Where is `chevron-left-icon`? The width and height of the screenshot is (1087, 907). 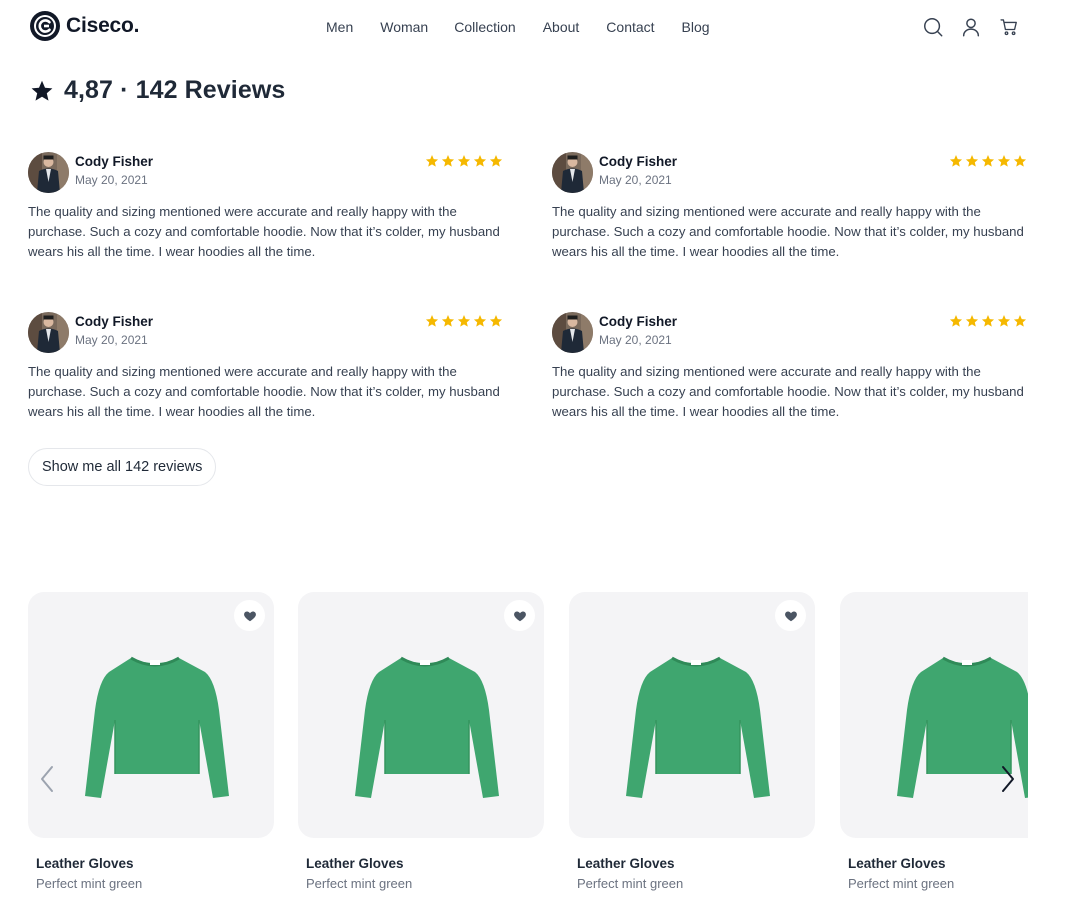
chevron-left-icon is located at coordinates (47, 779).